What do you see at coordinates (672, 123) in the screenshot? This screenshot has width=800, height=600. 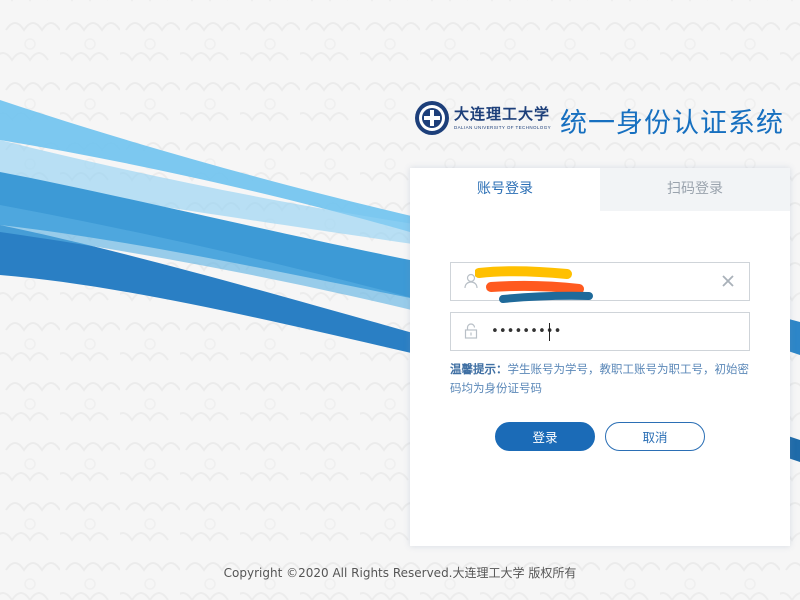 I see `system-title: 统一身份认证系统` at bounding box center [672, 123].